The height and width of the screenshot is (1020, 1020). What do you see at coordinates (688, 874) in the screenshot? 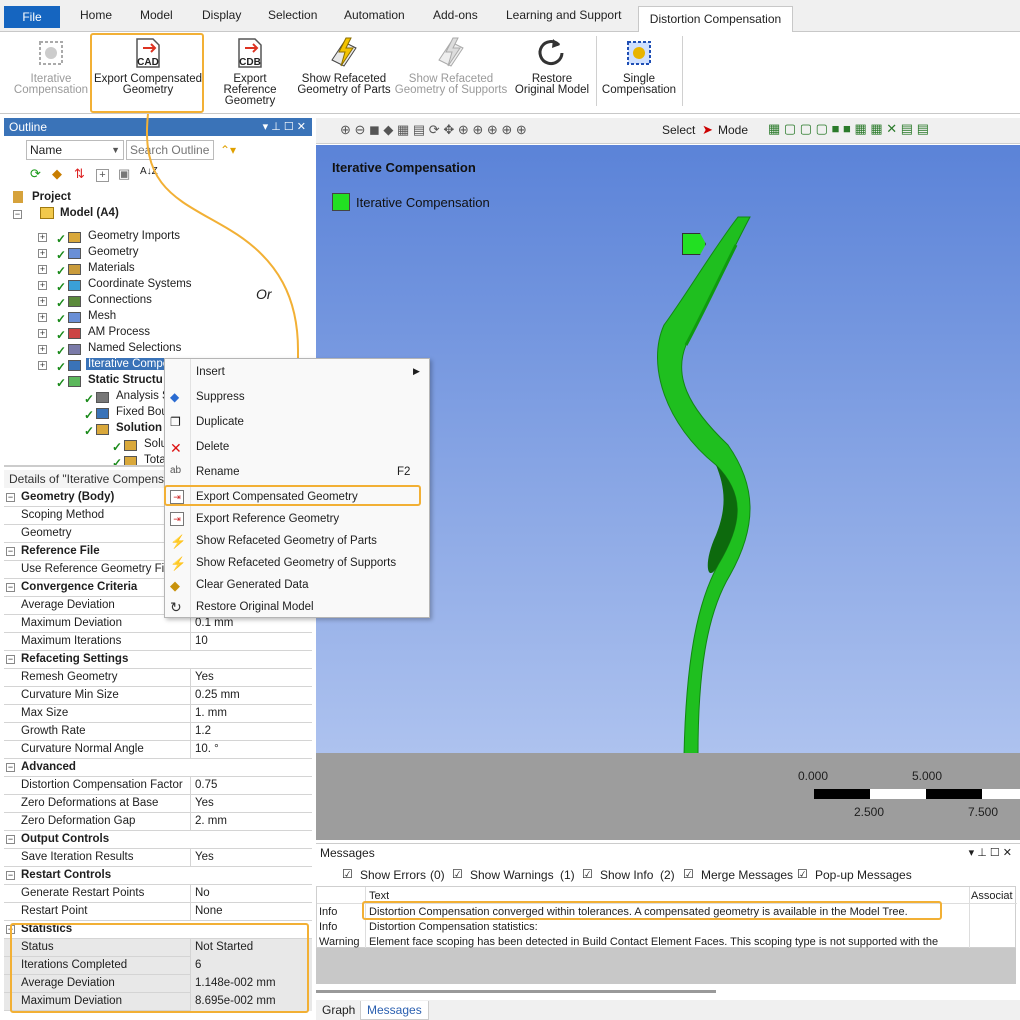
I see `merge-checkbox: ☑` at bounding box center [688, 874].